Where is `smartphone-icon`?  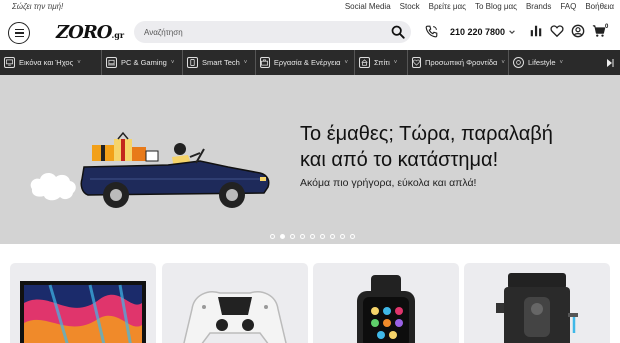 smartphone-icon is located at coordinates (192, 62).